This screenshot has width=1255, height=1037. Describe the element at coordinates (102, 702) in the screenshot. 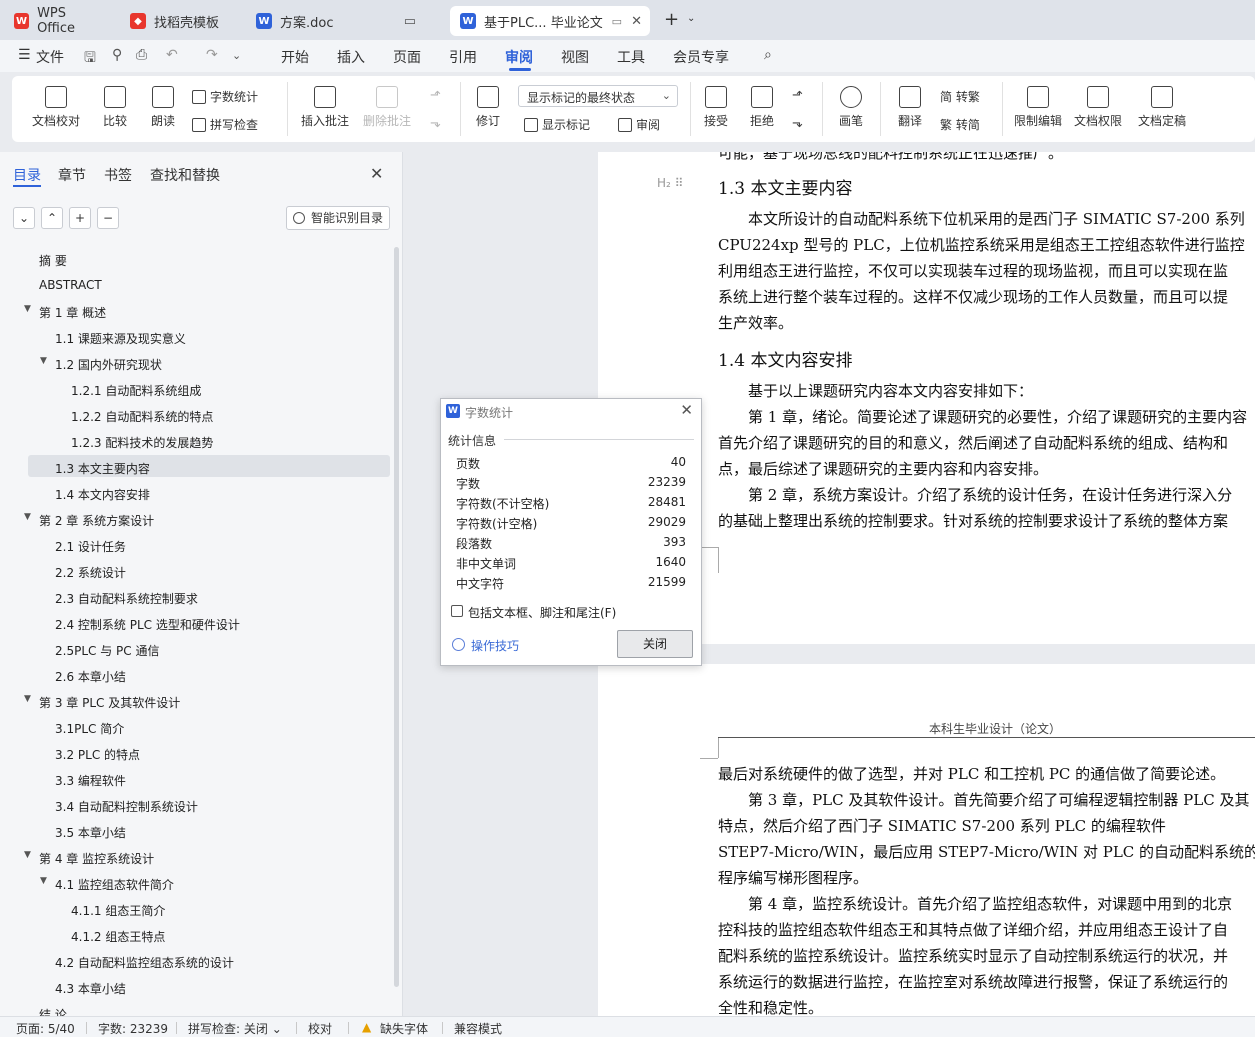

I see `toc-item: ▼ 第 3 章 PLC 及其软件设计` at that location.